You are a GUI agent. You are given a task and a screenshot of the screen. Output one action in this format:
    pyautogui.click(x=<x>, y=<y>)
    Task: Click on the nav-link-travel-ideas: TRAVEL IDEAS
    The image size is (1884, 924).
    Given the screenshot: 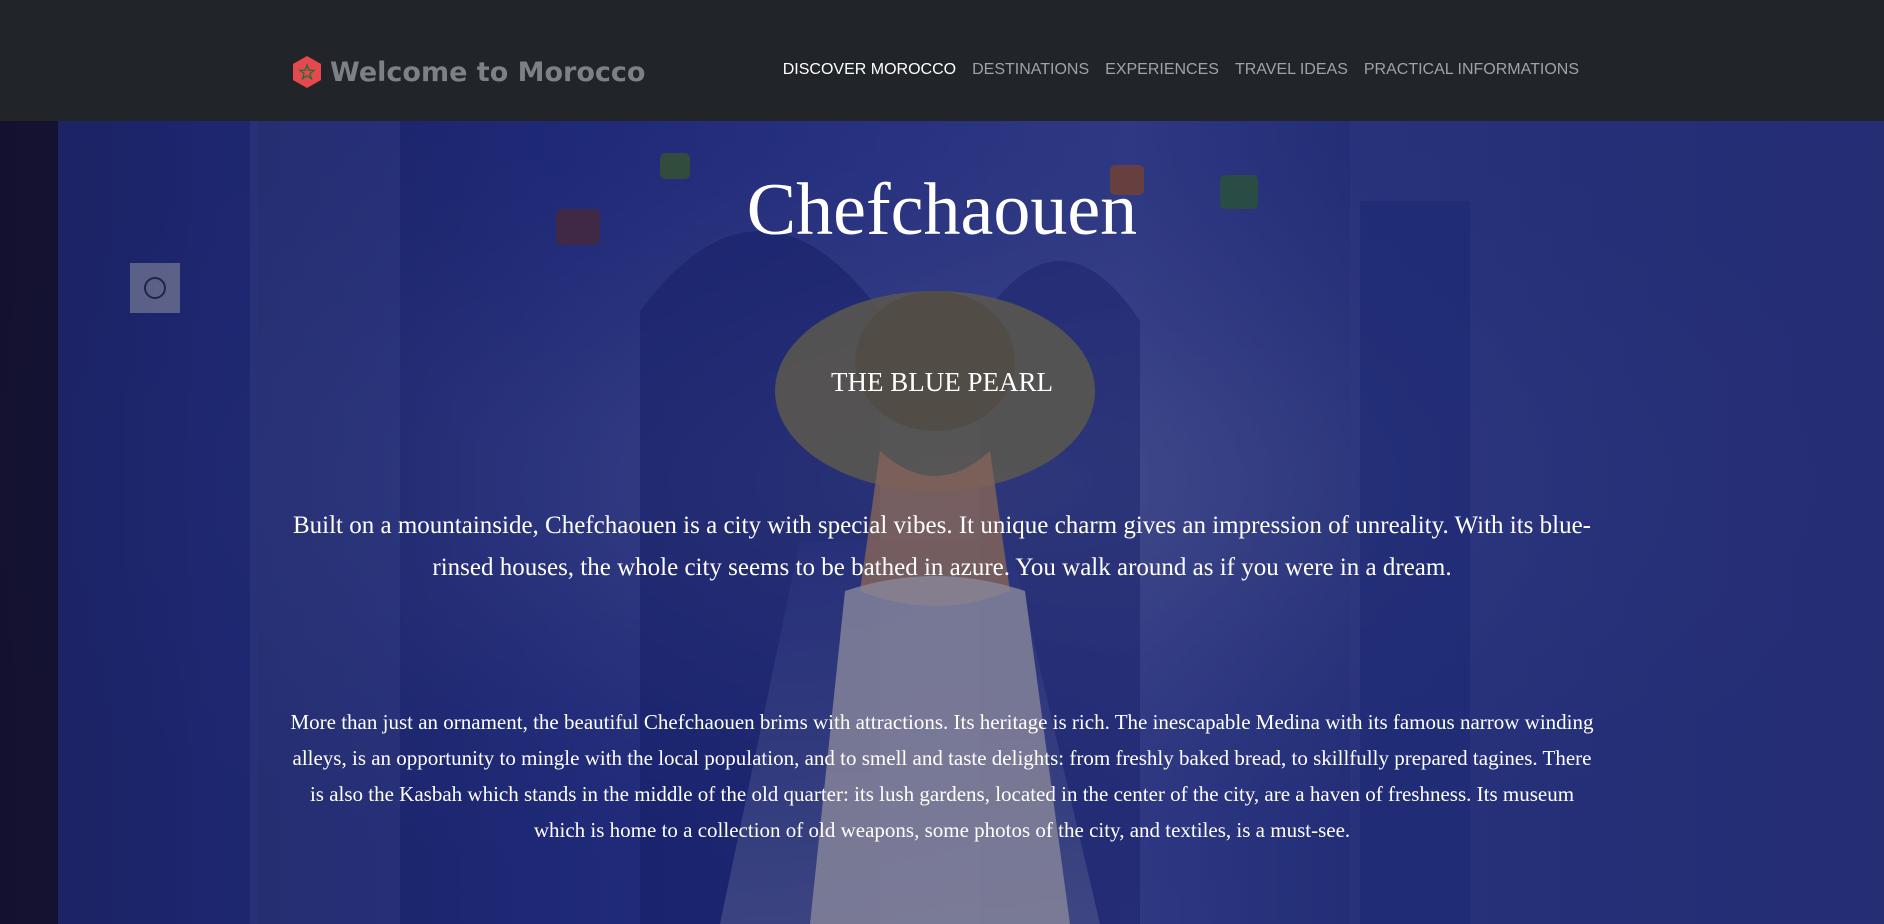 What is the action you would take?
    pyautogui.click(x=1291, y=70)
    